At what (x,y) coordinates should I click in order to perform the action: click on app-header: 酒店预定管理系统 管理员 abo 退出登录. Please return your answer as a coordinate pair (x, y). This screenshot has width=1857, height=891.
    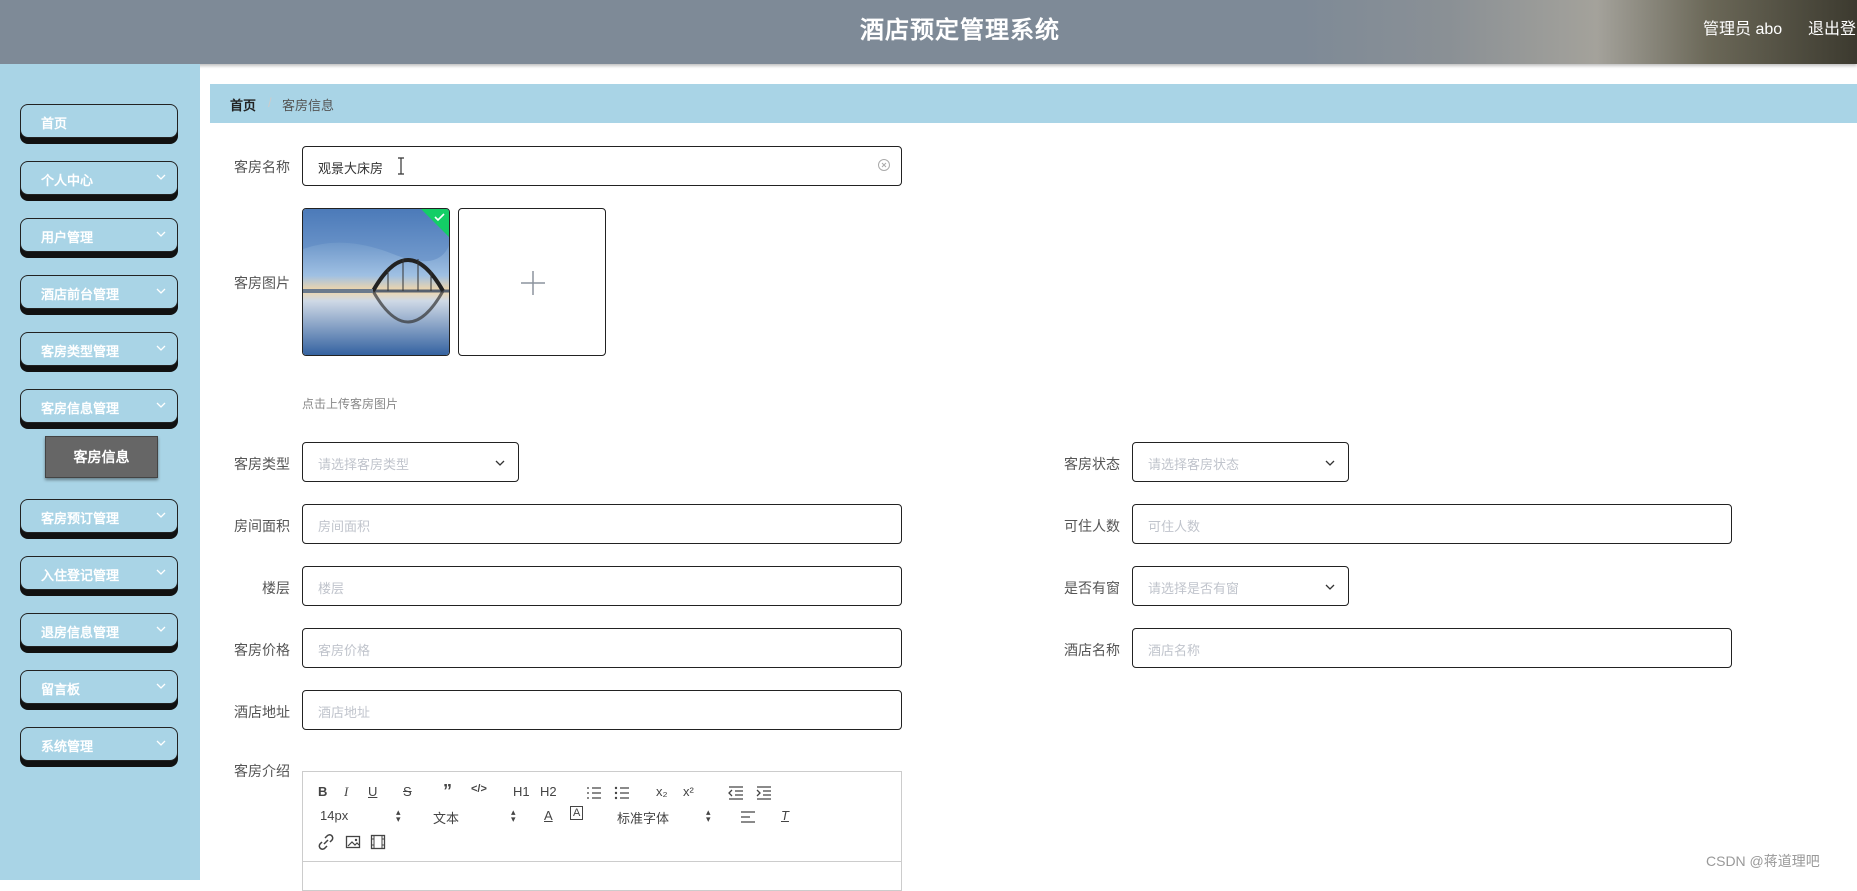
    Looking at the image, I should click on (928, 32).